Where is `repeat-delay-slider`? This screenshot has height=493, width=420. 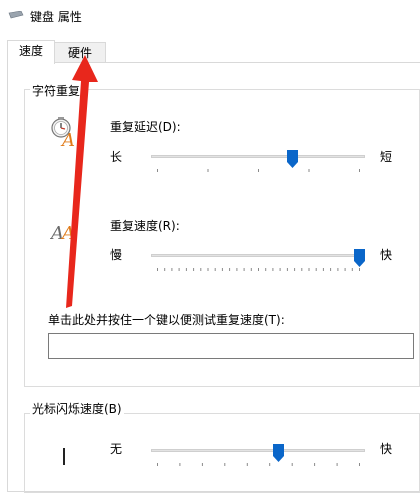 repeat-delay-slider is located at coordinates (258, 163).